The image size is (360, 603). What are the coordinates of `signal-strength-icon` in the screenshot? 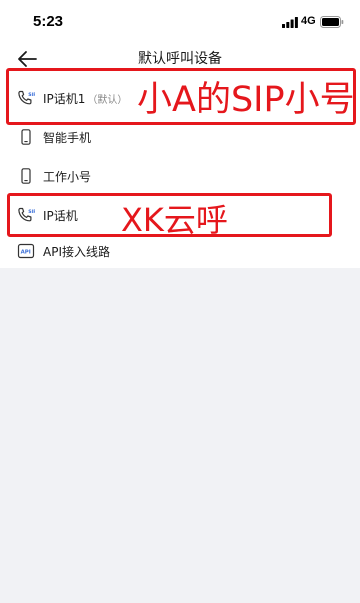 It's located at (290, 22).